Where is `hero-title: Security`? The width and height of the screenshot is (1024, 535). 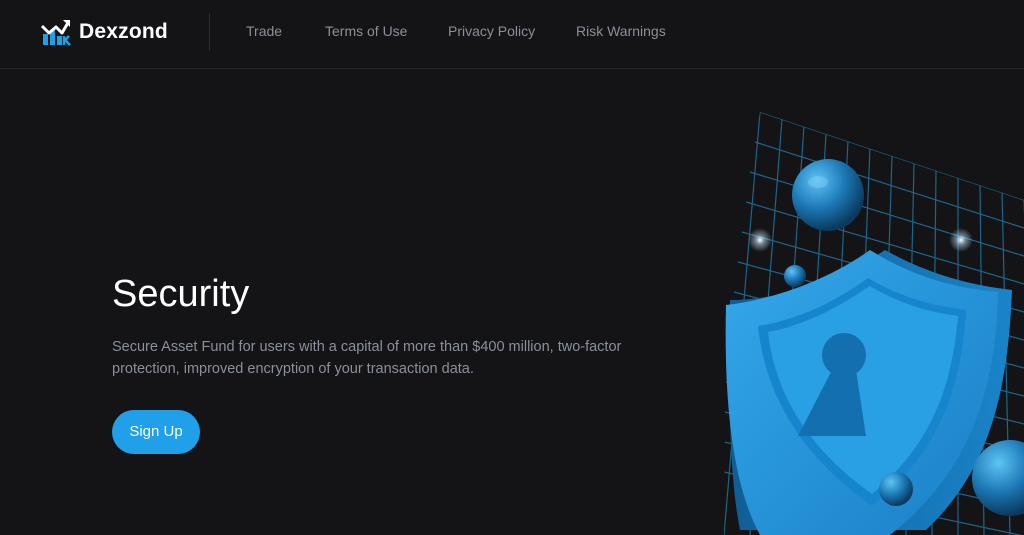
hero-title: Security is located at coordinates (181, 294).